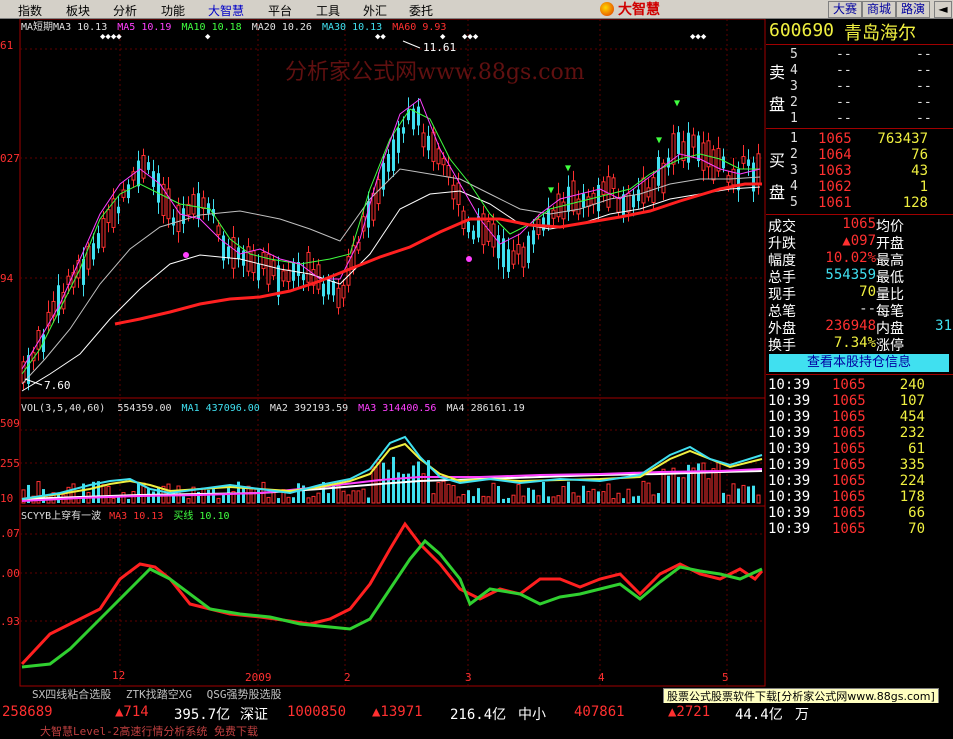 The image size is (953, 739). Describe the element at coordinates (601, 677) in the screenshot. I see `x-tick-4: 4` at that location.